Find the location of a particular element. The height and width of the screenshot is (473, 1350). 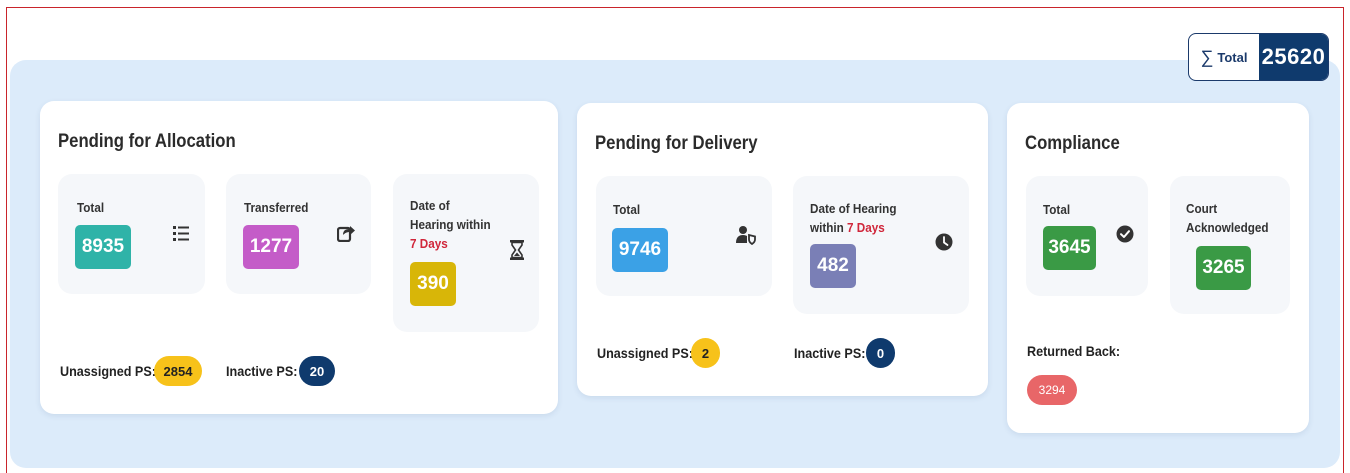

allocation-hearing-label: Date of Hearing within 7 Days is located at coordinates (450, 224).